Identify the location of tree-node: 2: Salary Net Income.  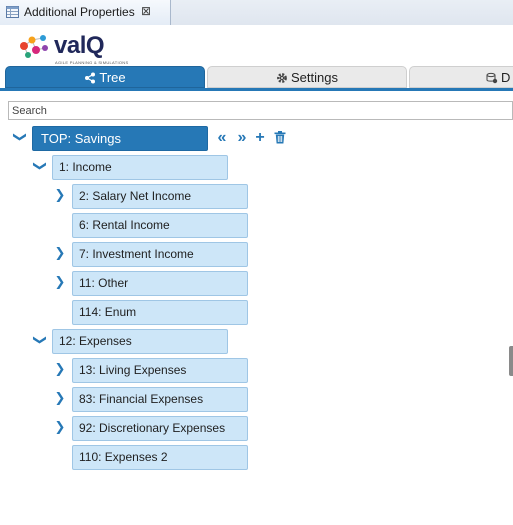
(160, 196).